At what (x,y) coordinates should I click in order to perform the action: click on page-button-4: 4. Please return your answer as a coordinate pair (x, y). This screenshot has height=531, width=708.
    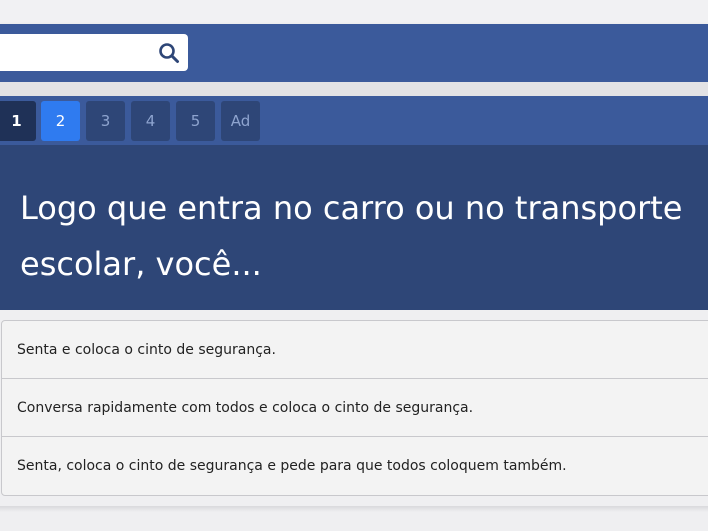
    Looking at the image, I should click on (150, 121).